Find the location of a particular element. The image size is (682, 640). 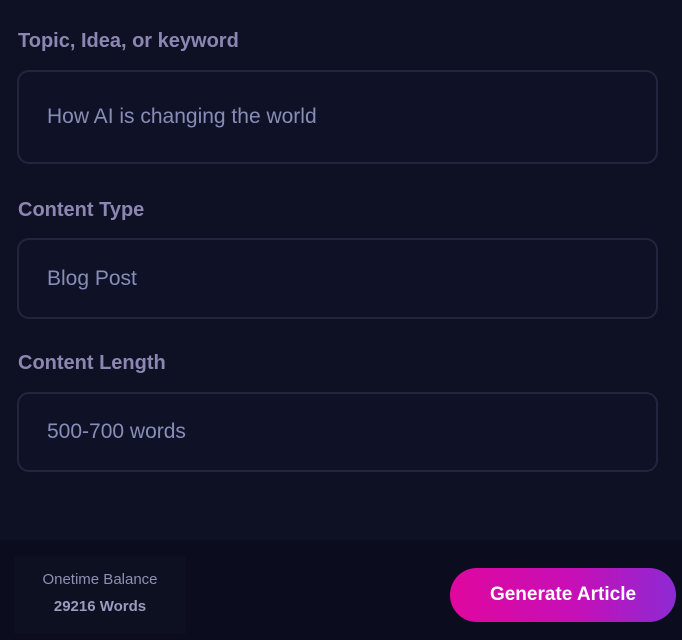

balance-label: Onetime Balance is located at coordinates (100, 579).